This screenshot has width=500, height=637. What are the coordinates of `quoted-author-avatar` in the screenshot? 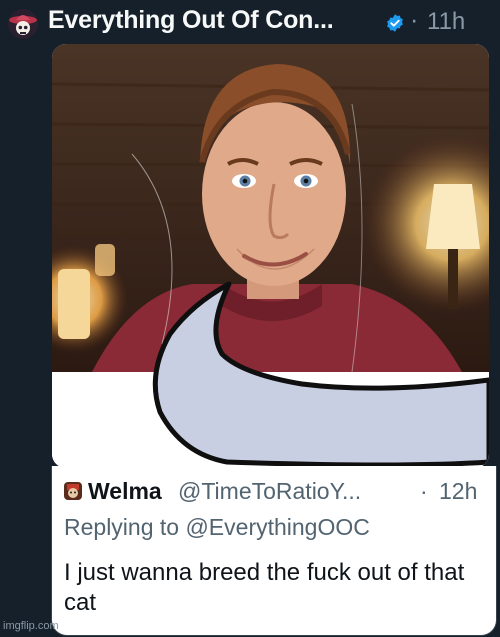 It's located at (73, 491).